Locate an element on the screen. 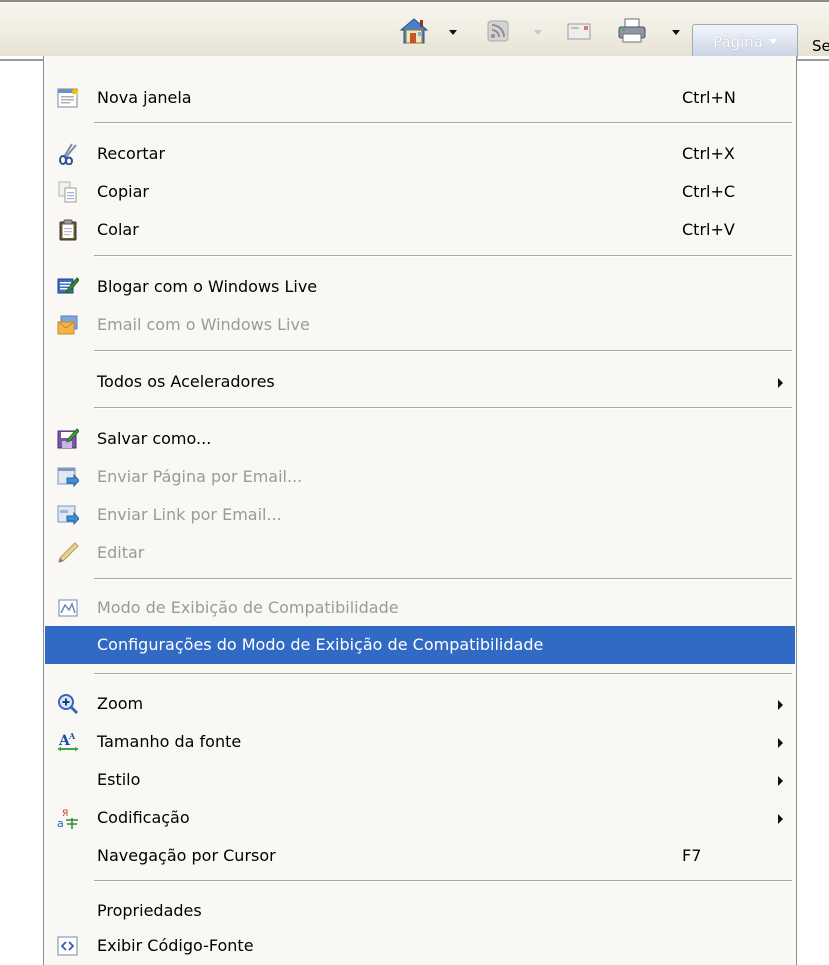 Image resolution: width=829 pixels, height=965 pixels. feeds-dropdown is located at coordinates (538, 32).